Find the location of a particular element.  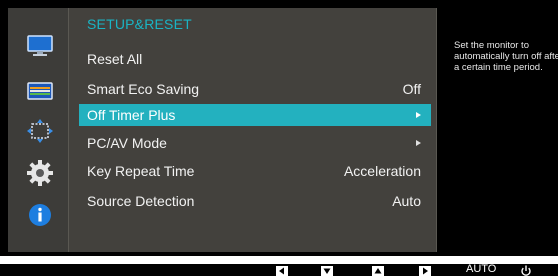

menu-item-smart-eco-saving: Smart Eco Saving Off is located at coordinates (255, 89).